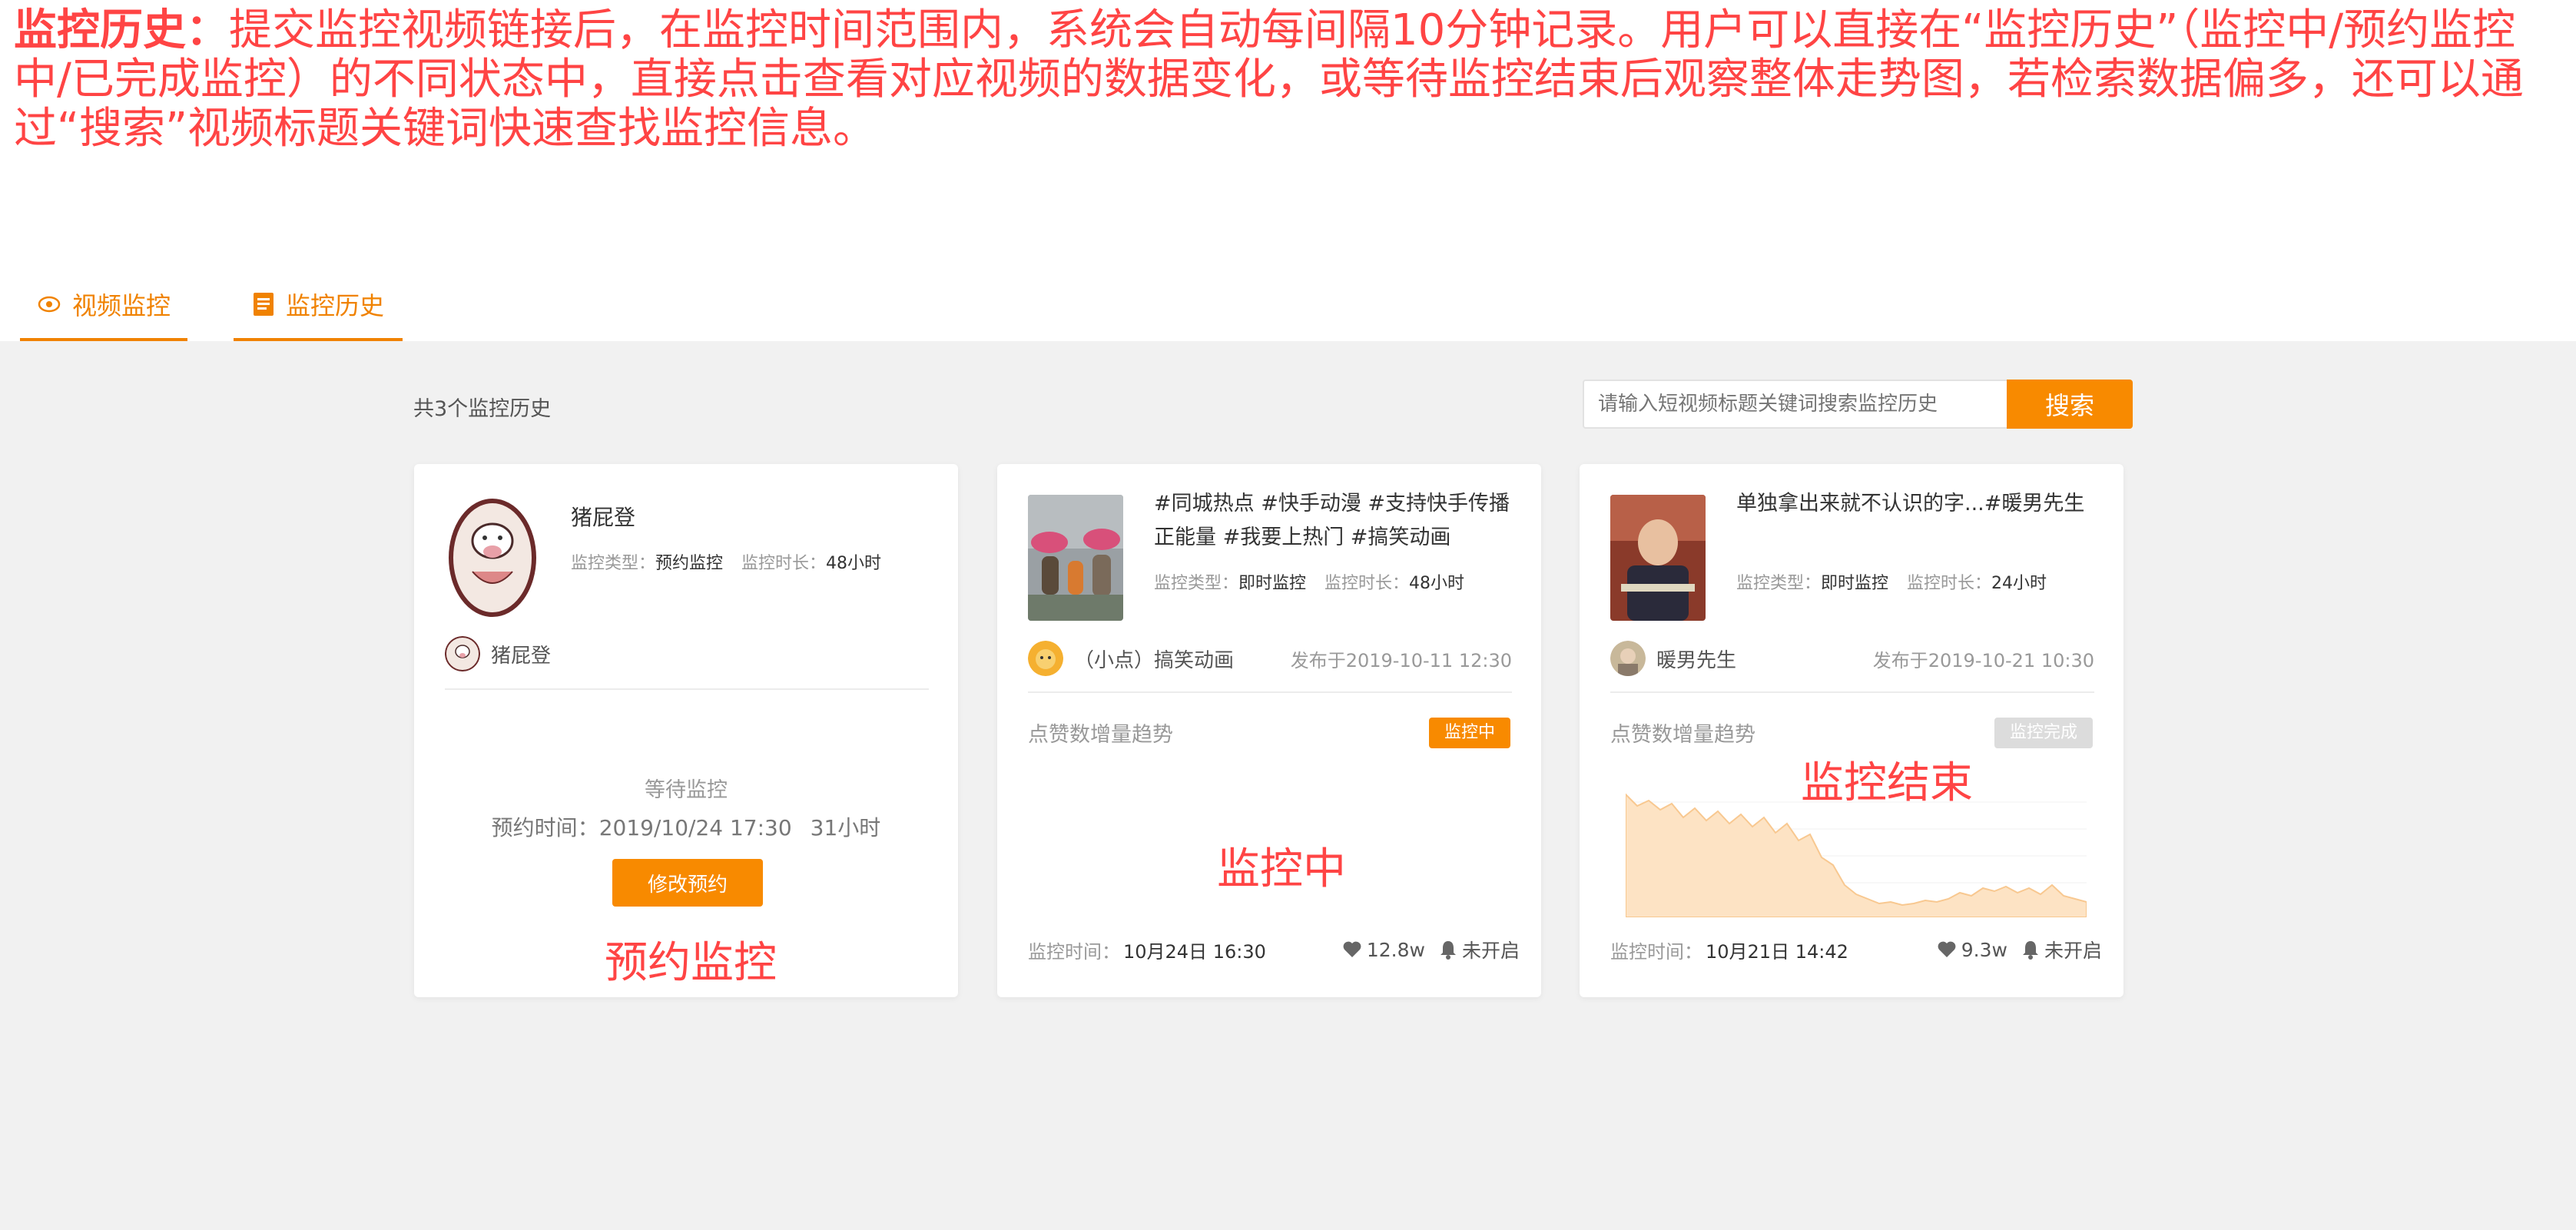 The width and height of the screenshot is (2576, 1230). I want to click on video-title: #同城热点 #快手动漫 #支持快手传播正能量 #我要上热门 #搞笑动画, so click(1333, 521).